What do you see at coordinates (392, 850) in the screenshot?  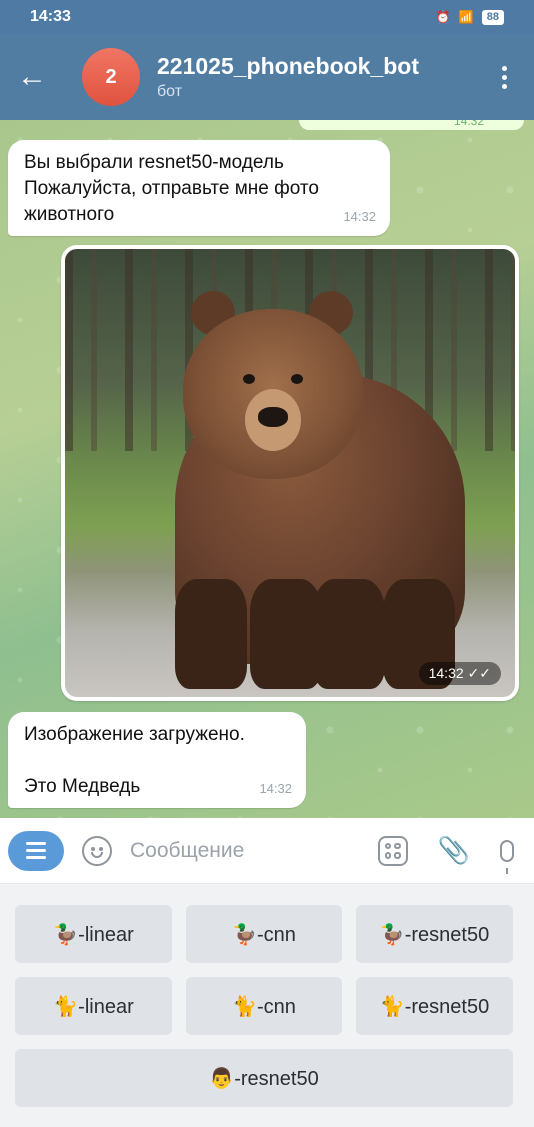 I see `keyboard-toggle-icon` at bounding box center [392, 850].